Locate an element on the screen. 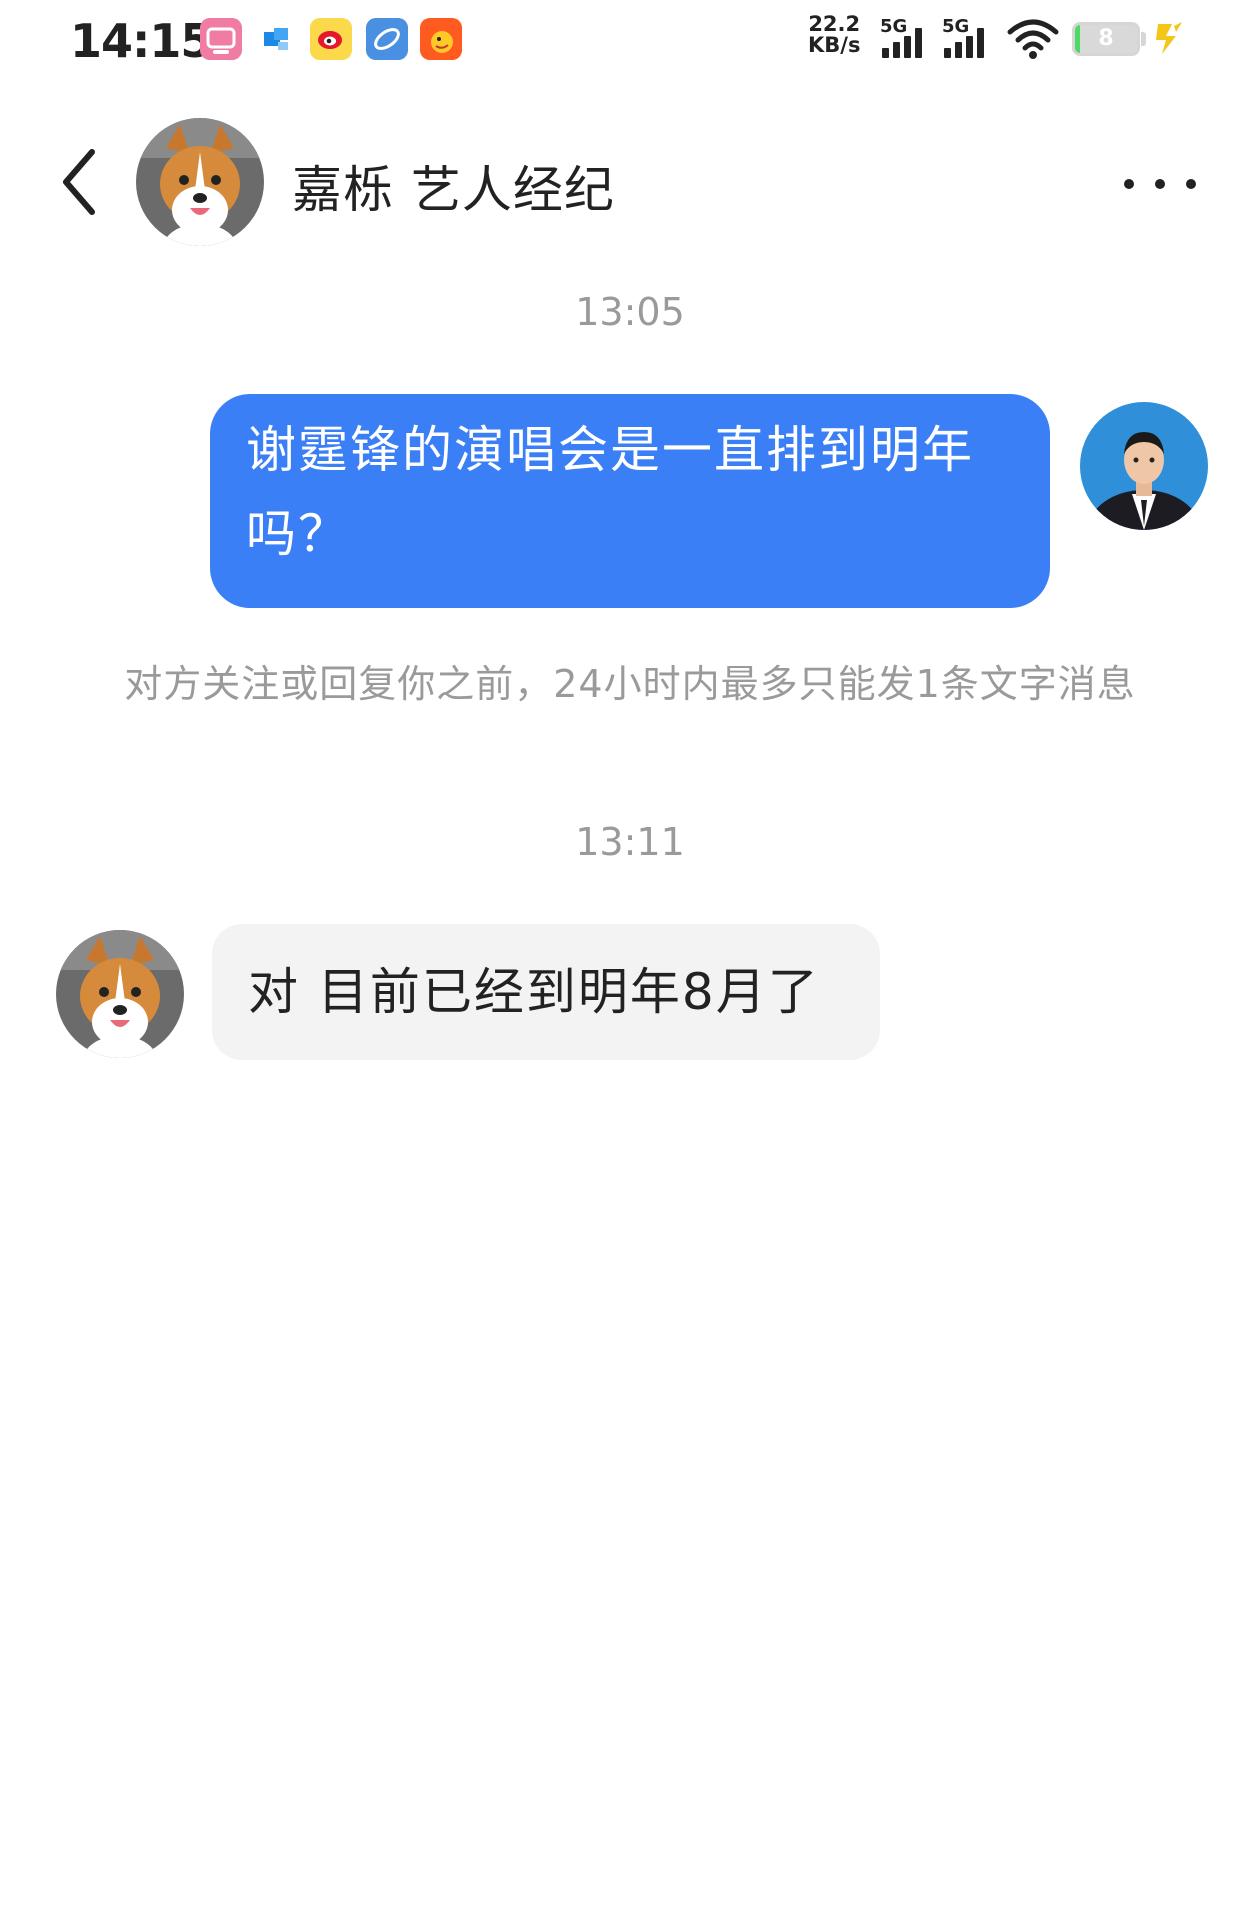 The height and width of the screenshot is (1932, 1260). my-avatar is located at coordinates (1144, 466).